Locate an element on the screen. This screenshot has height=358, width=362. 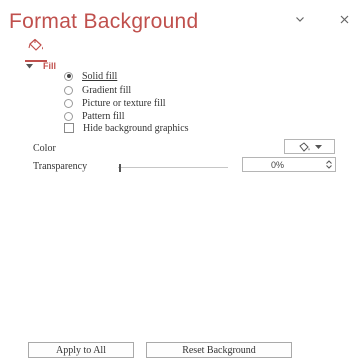
gradient-fill-option: Gradient fill is located at coordinates (97, 90).